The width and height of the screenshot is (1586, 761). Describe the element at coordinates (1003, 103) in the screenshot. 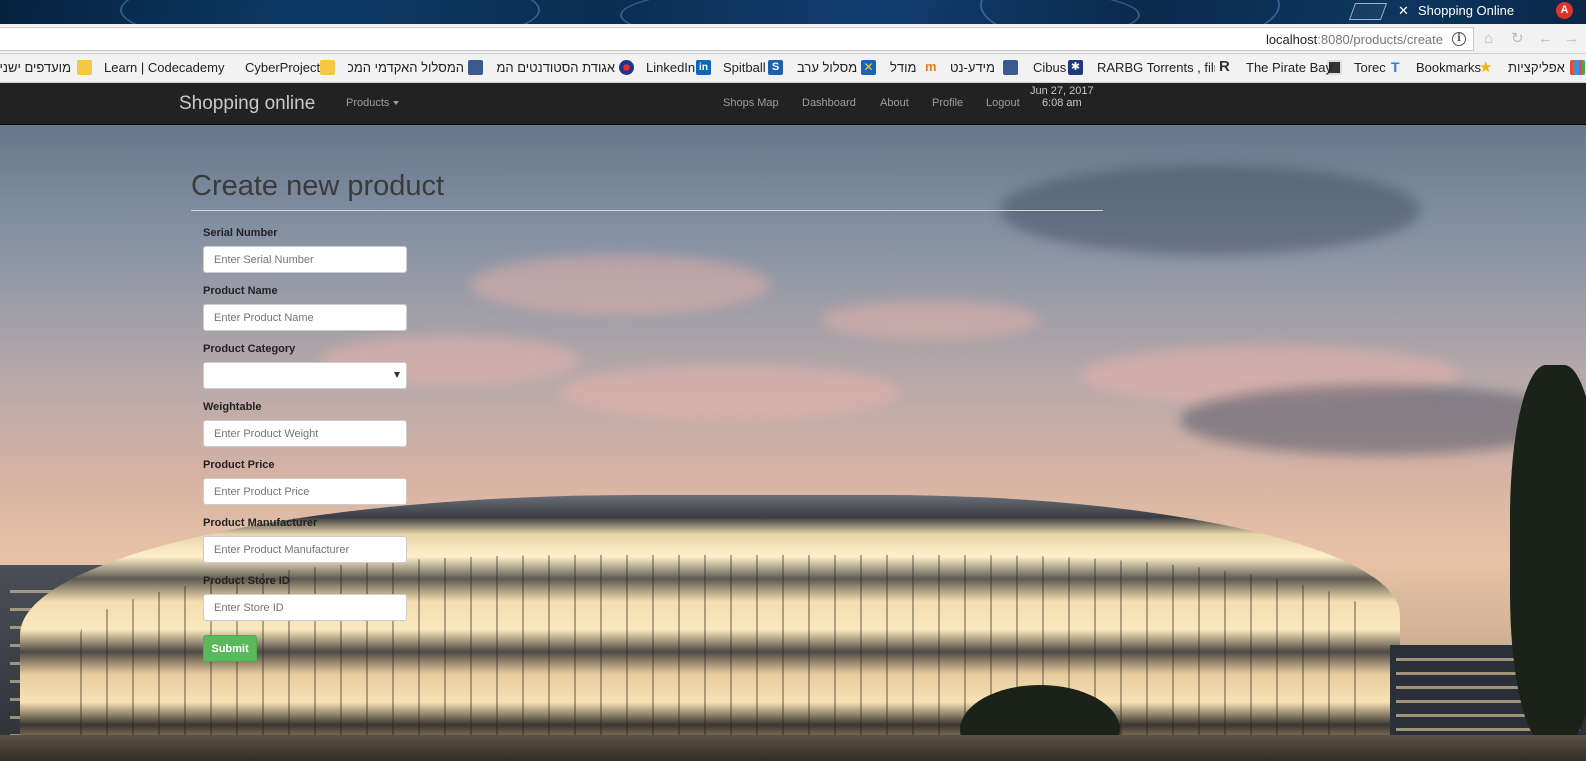

I see `nav-logout: Logout` at that location.